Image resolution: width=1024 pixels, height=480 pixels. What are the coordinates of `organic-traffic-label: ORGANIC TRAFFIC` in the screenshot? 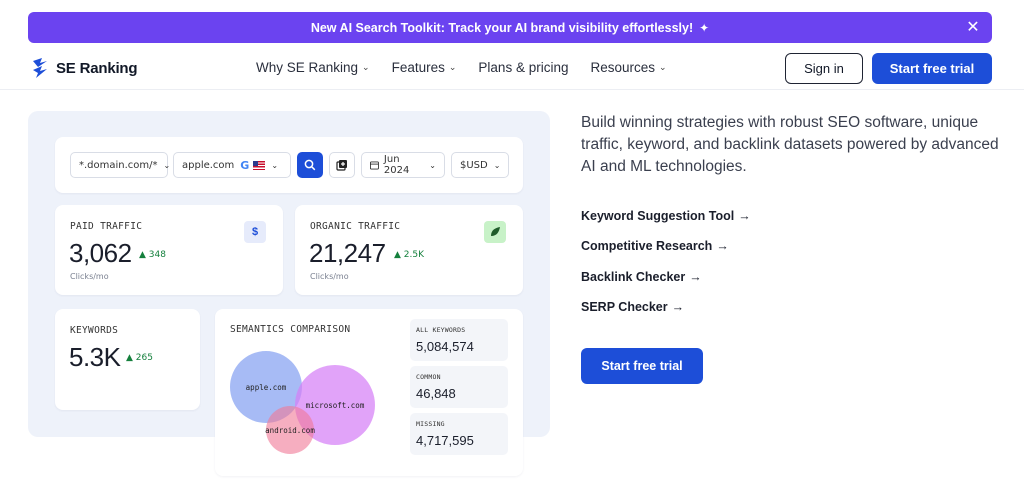 It's located at (355, 226).